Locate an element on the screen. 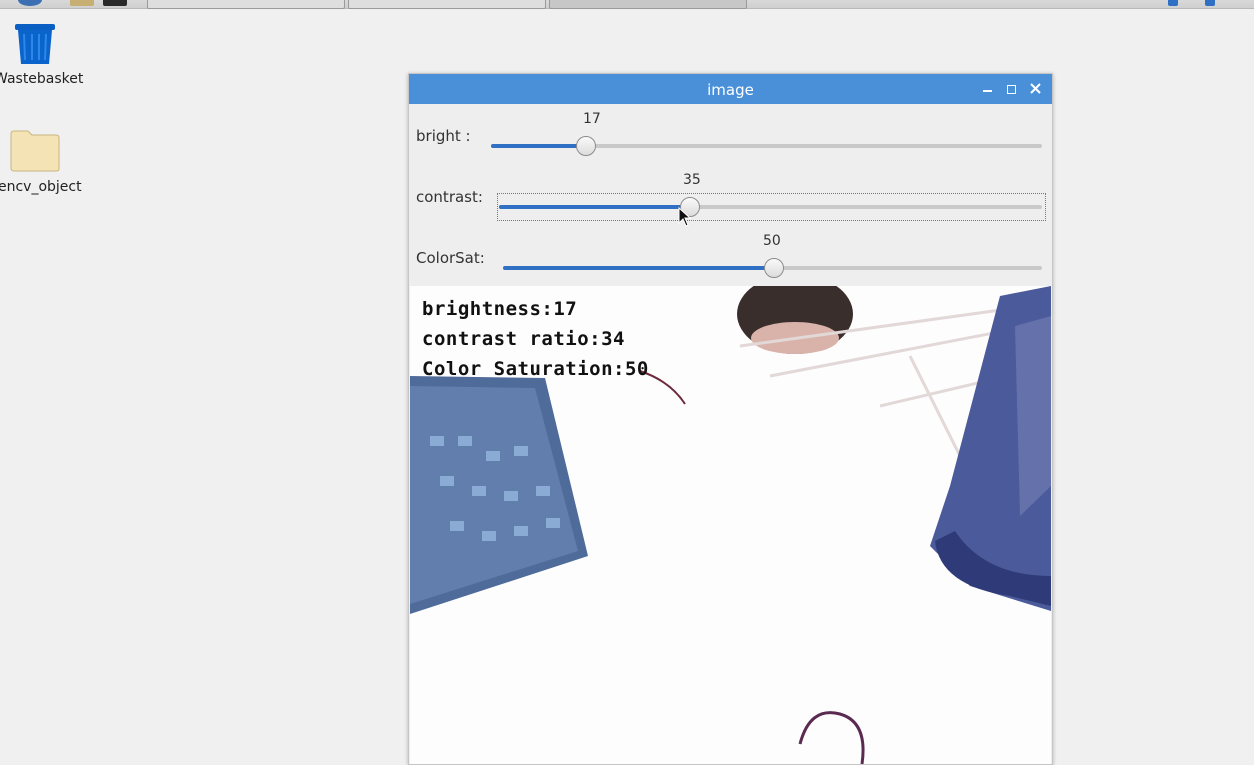  taskbar is located at coordinates (627, 4).